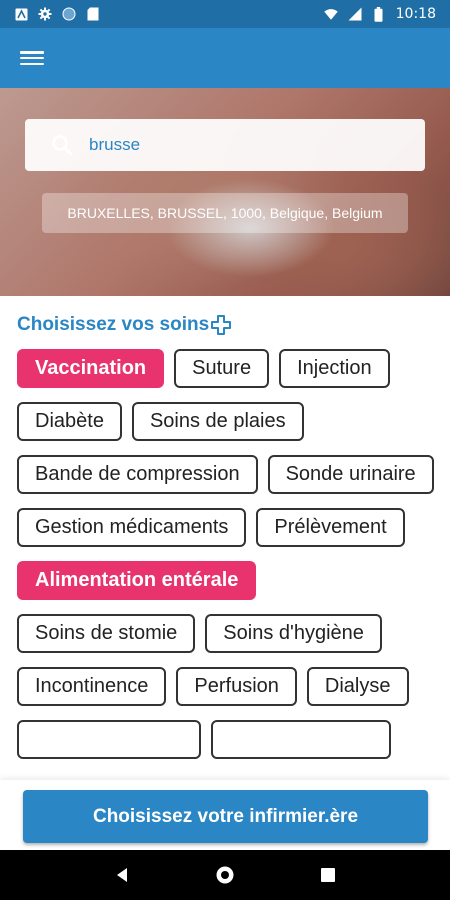  What do you see at coordinates (225, 58) in the screenshot?
I see `app-bar` at bounding box center [225, 58].